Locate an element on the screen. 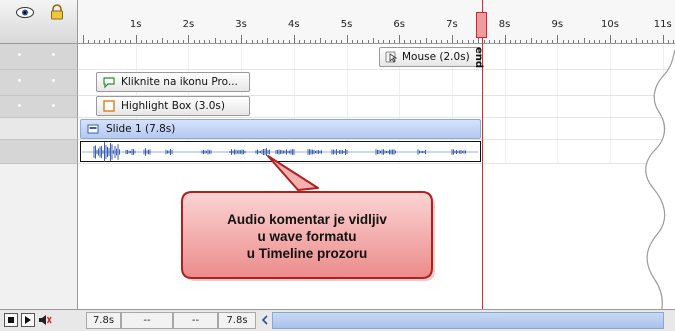 Image resolution: width=675 pixels, height=331 pixels. highlight-box-item: Highlight Box (3.0s) is located at coordinates (173, 106).